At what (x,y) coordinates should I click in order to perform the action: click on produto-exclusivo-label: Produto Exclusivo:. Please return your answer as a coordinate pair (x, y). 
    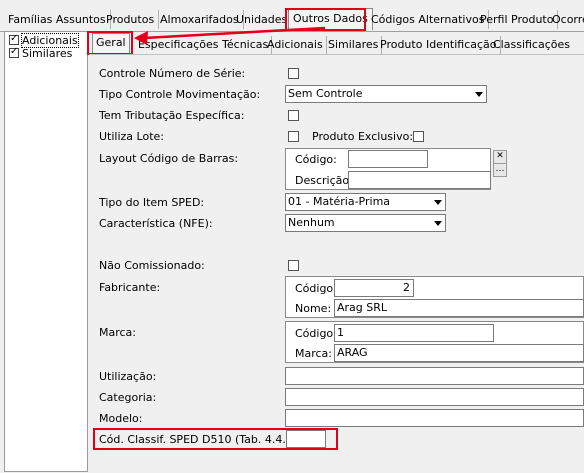
    Looking at the image, I should click on (363, 136).